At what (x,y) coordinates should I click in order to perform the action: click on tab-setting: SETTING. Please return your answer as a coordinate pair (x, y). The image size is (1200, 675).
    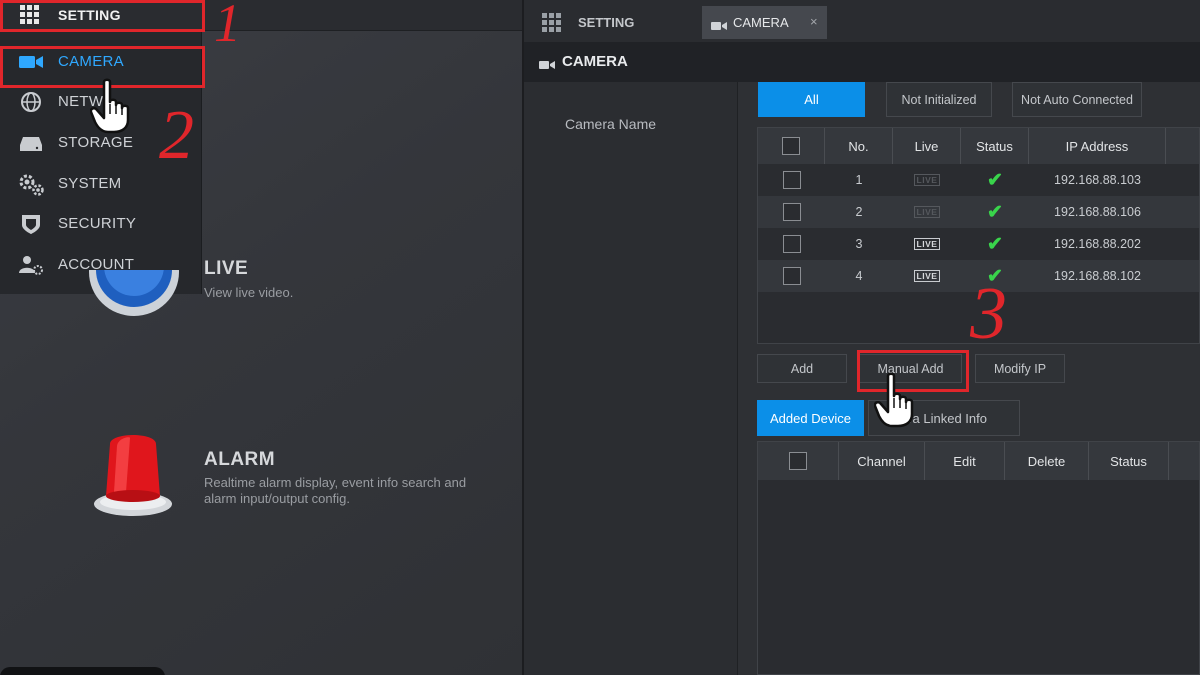
    Looking at the image, I should click on (610, 22).